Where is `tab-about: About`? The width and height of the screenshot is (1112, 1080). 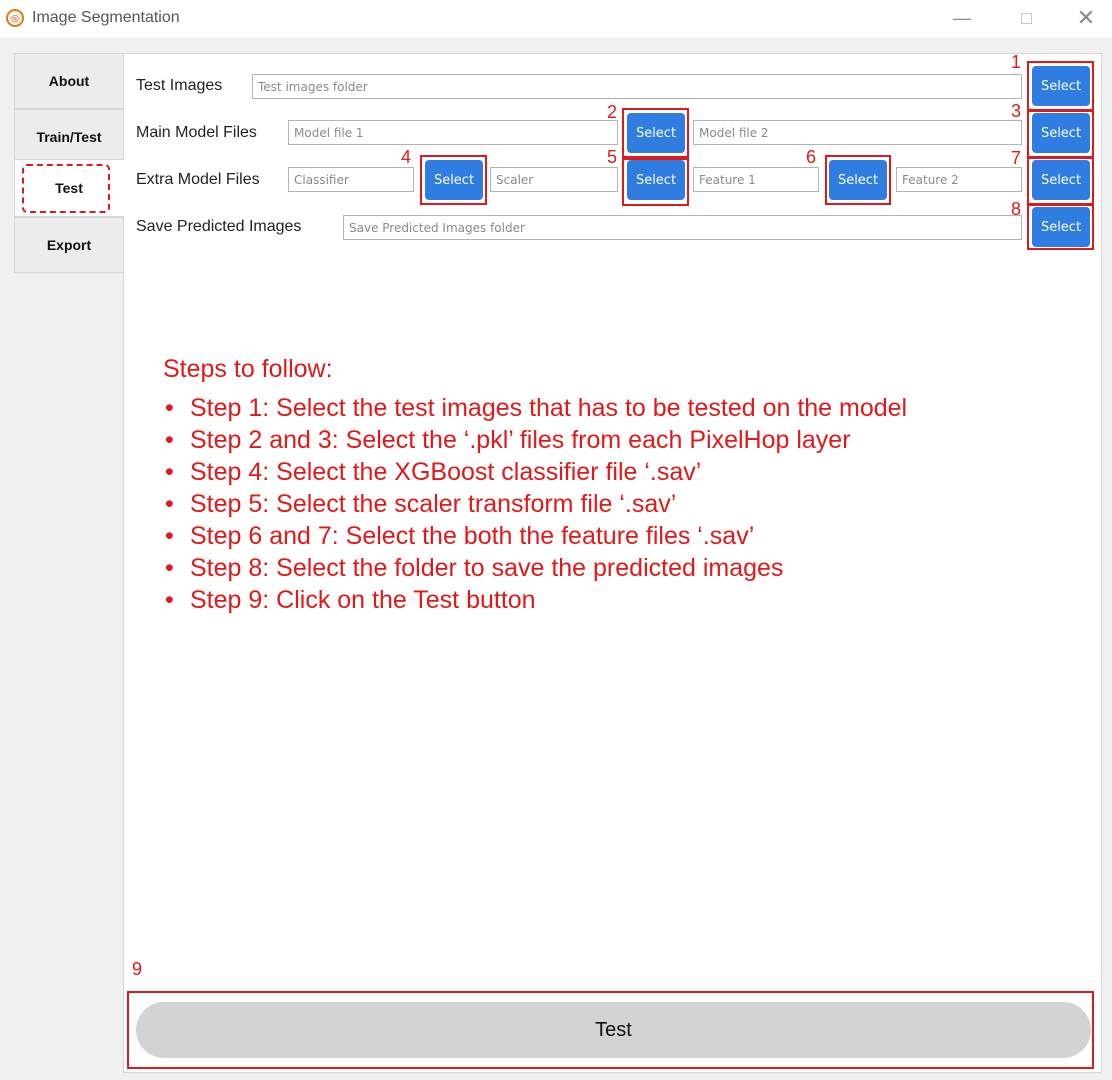
tab-about: About is located at coordinates (69, 81).